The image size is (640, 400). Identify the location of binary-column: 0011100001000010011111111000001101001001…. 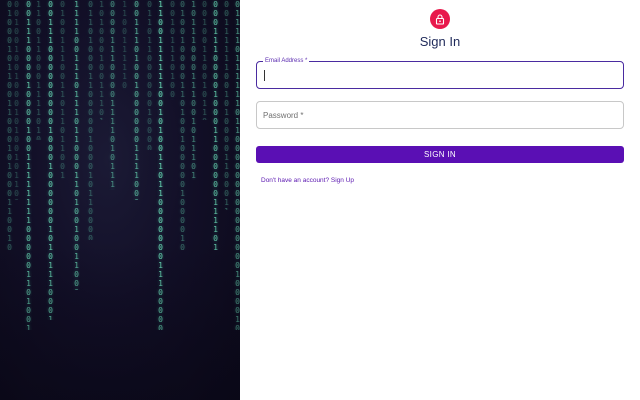
(28, 165).